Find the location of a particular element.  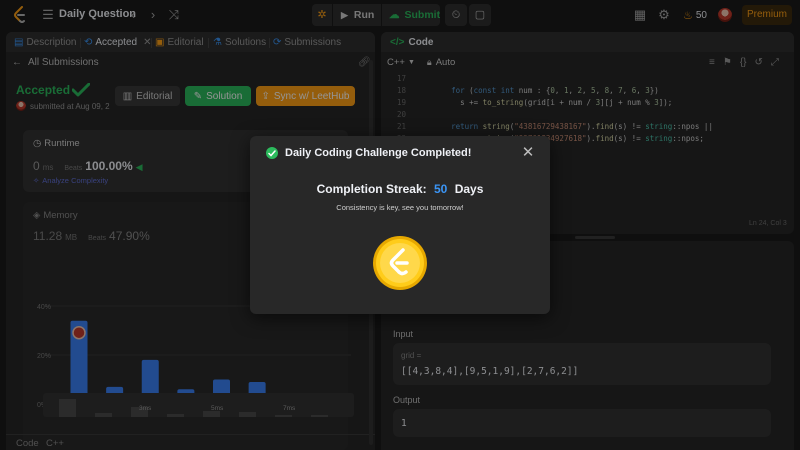

leetcode-coin-icon is located at coordinates (400, 263).